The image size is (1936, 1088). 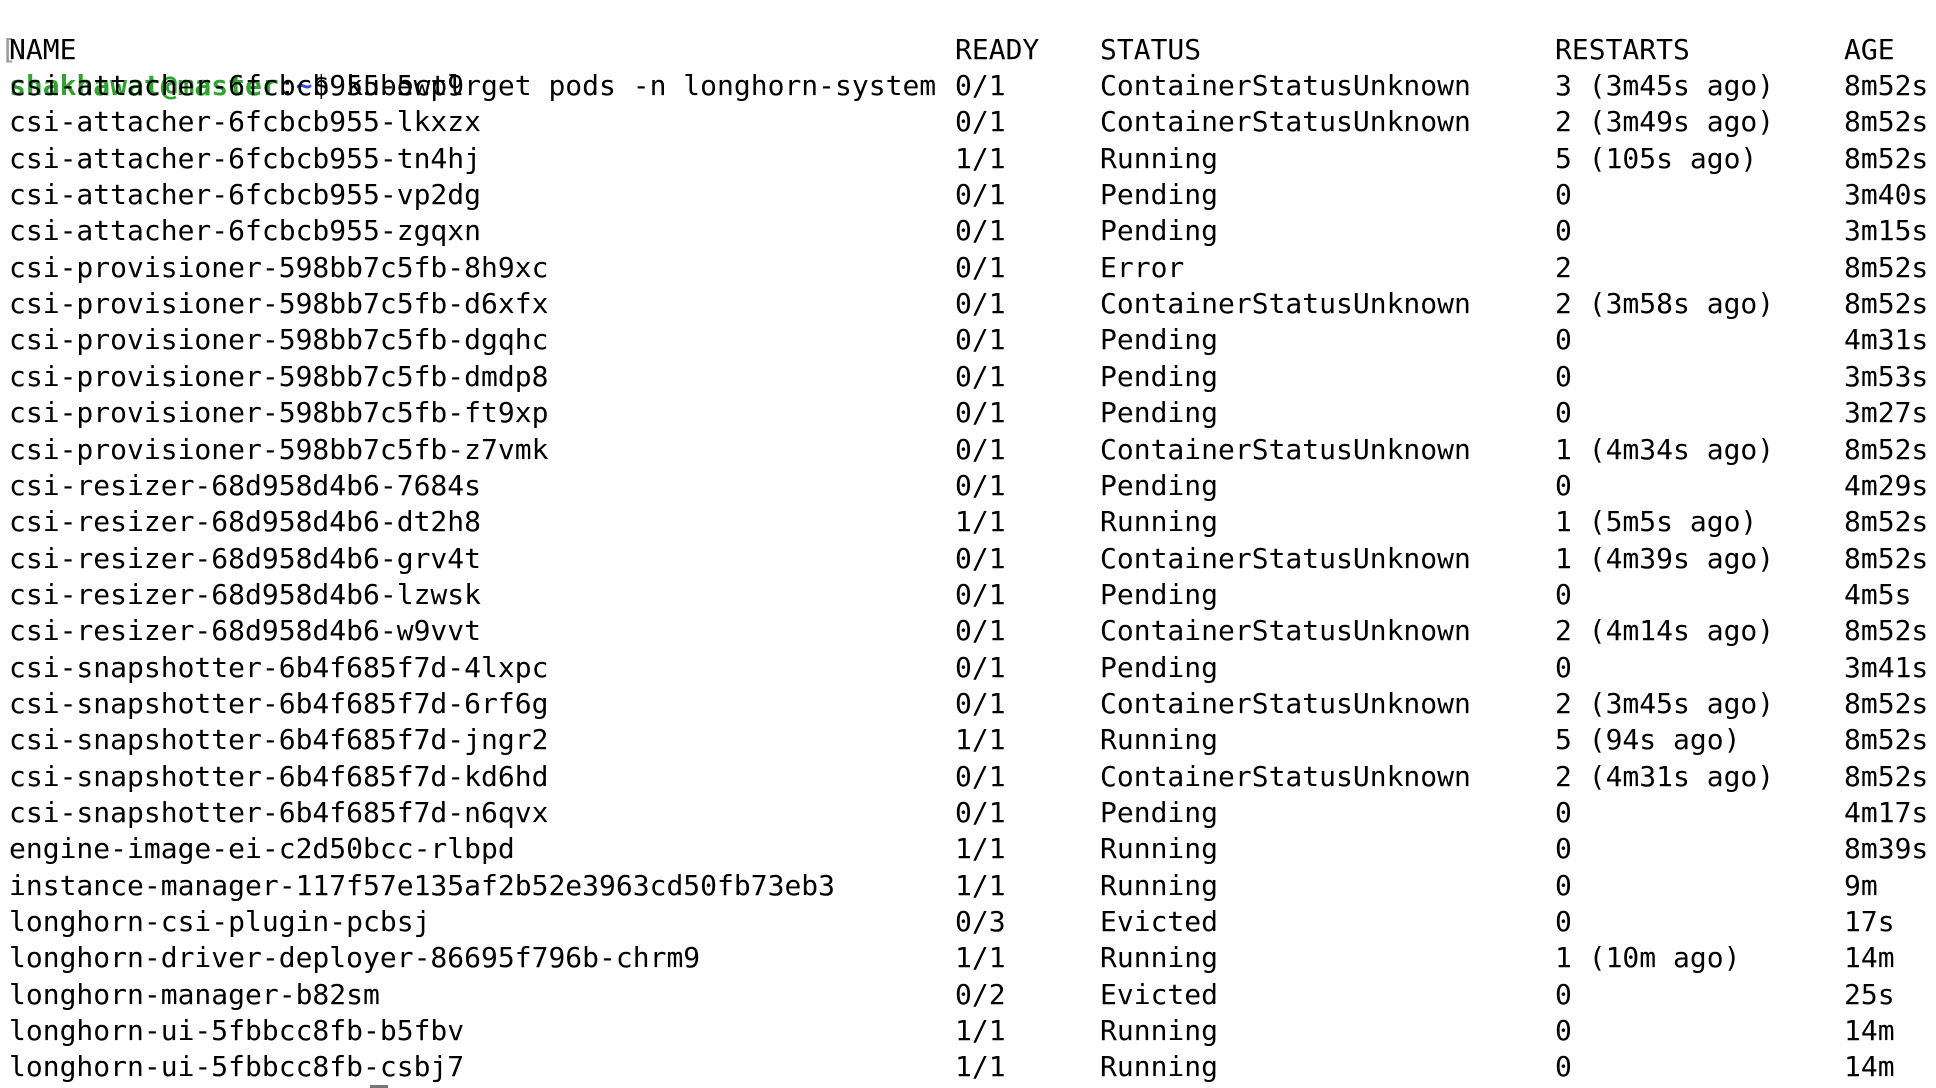 I want to click on pod-restarts: 1 (10m ago), so click(x=1648, y=958).